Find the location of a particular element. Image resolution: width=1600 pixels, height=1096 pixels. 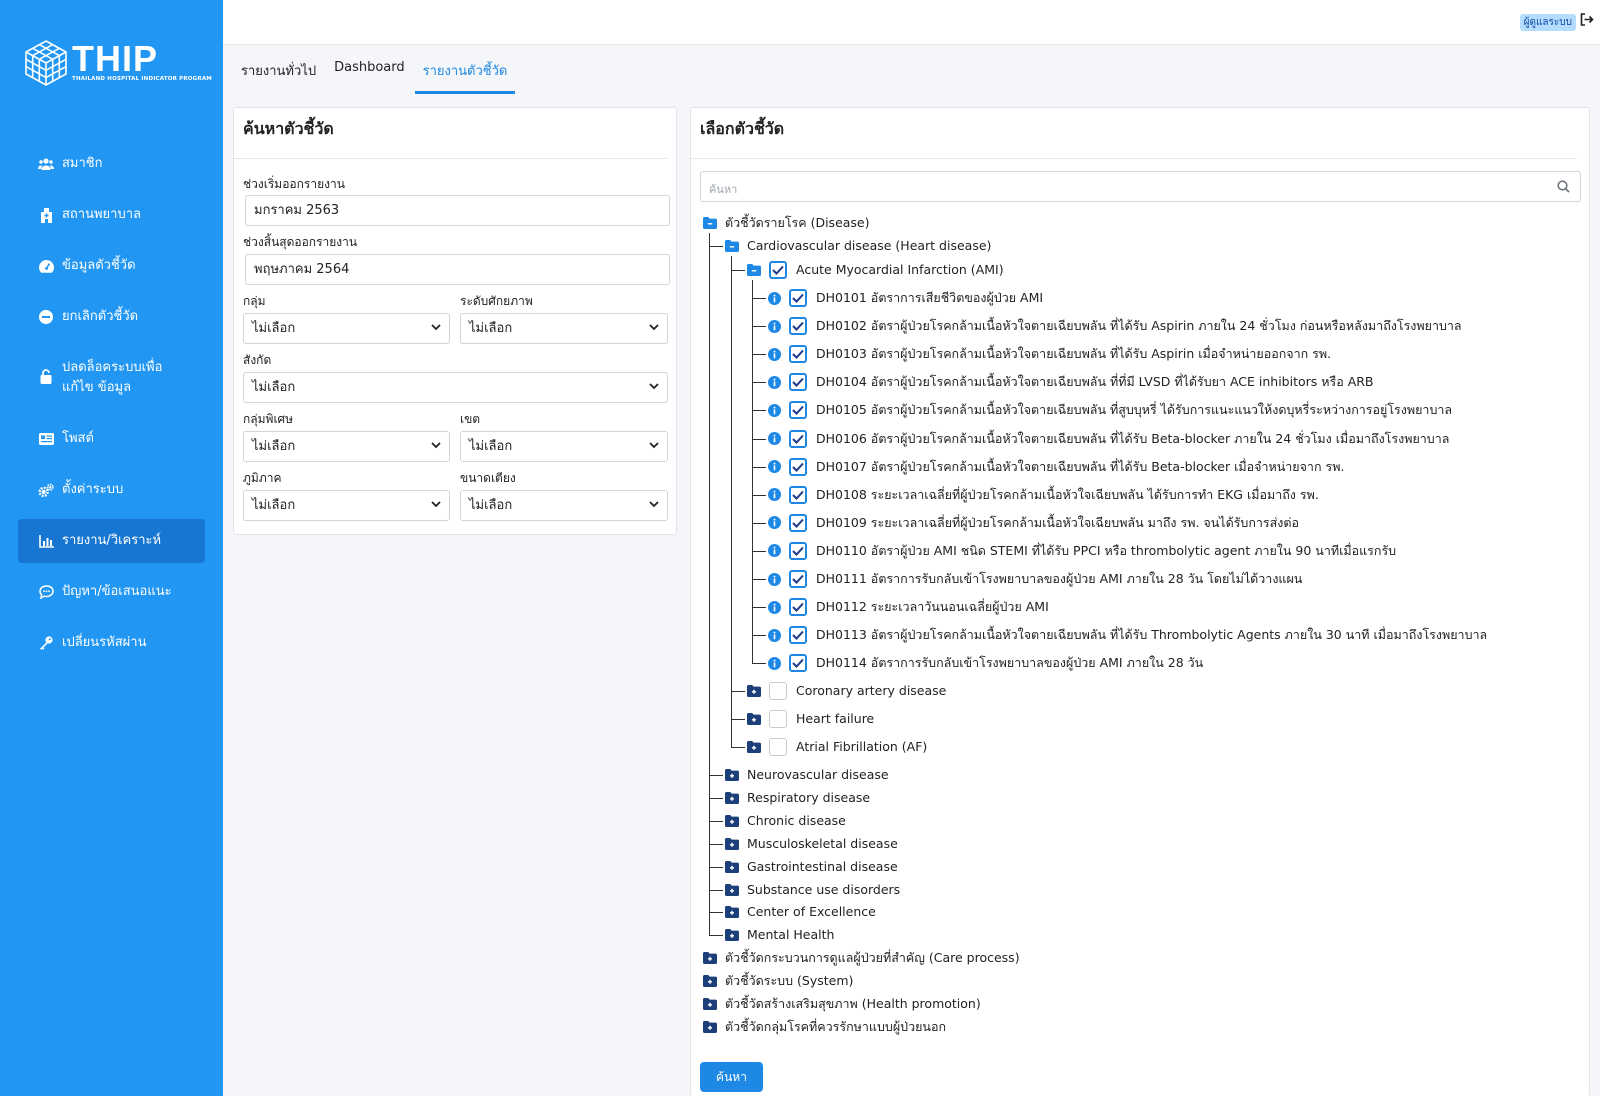

tree-node-disease-group: Respiratory disease is located at coordinates (797, 798).